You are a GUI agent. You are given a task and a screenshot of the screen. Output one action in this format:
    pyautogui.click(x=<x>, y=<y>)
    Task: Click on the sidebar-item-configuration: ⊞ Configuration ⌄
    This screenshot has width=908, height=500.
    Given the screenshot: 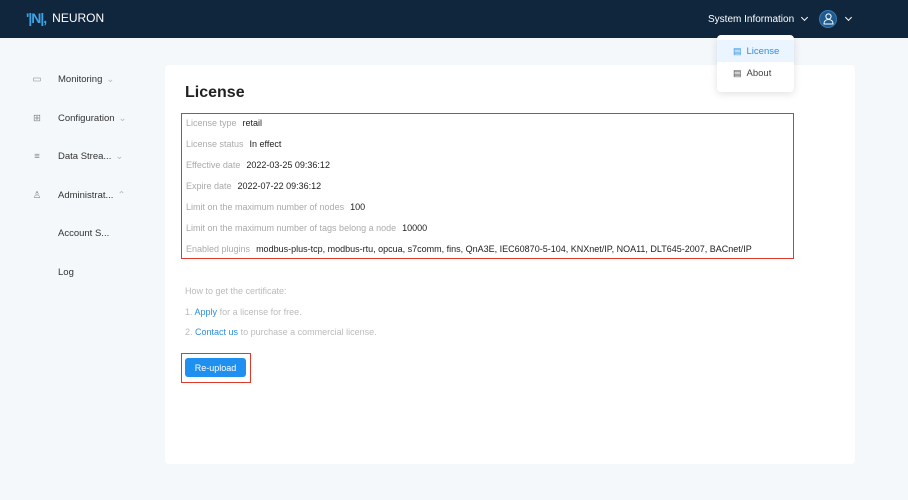 What is the action you would take?
    pyautogui.click(x=90, y=118)
    